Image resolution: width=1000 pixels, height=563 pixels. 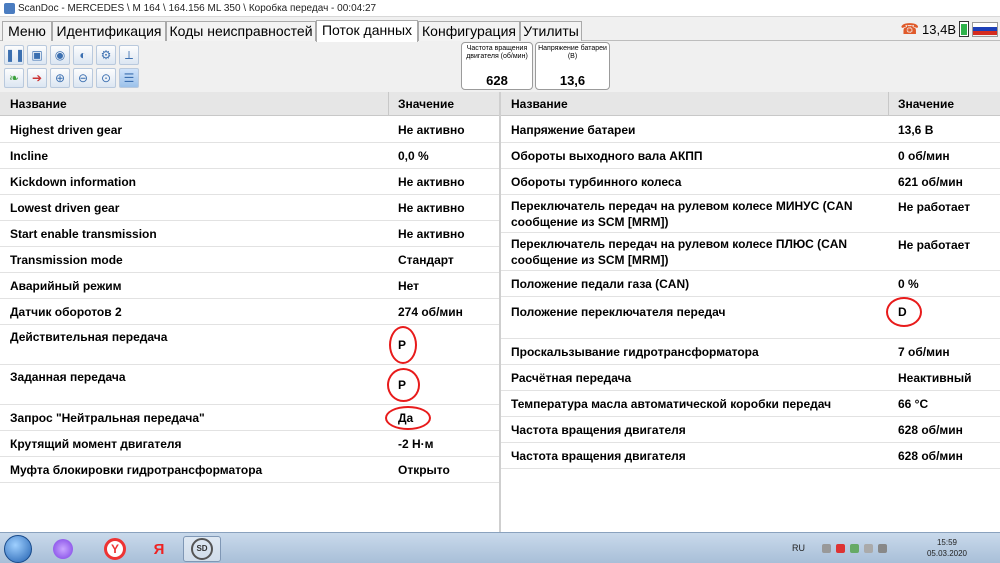 What do you see at coordinates (750, 182) in the screenshot?
I see `table-row: Обороты турбинного колеса 621 об/мин` at bounding box center [750, 182].